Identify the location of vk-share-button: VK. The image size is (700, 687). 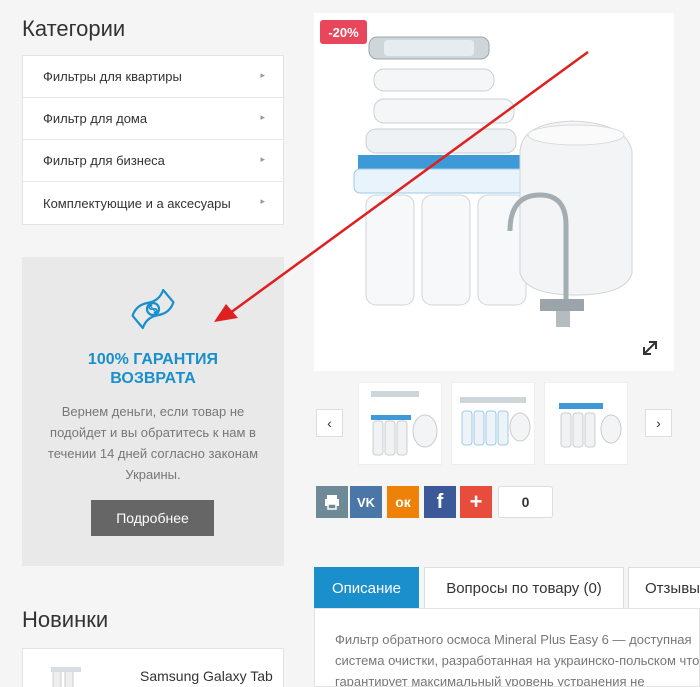
(366, 502).